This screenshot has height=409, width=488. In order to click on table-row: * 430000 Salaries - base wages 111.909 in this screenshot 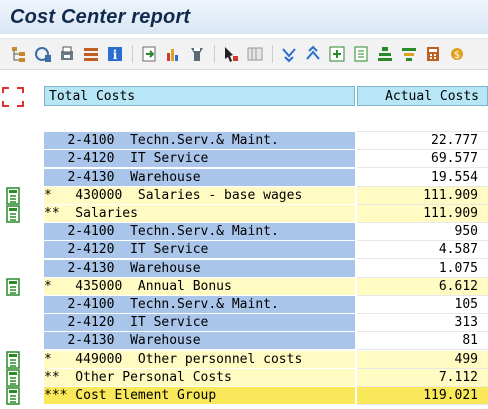, I will do `click(266, 195)`.